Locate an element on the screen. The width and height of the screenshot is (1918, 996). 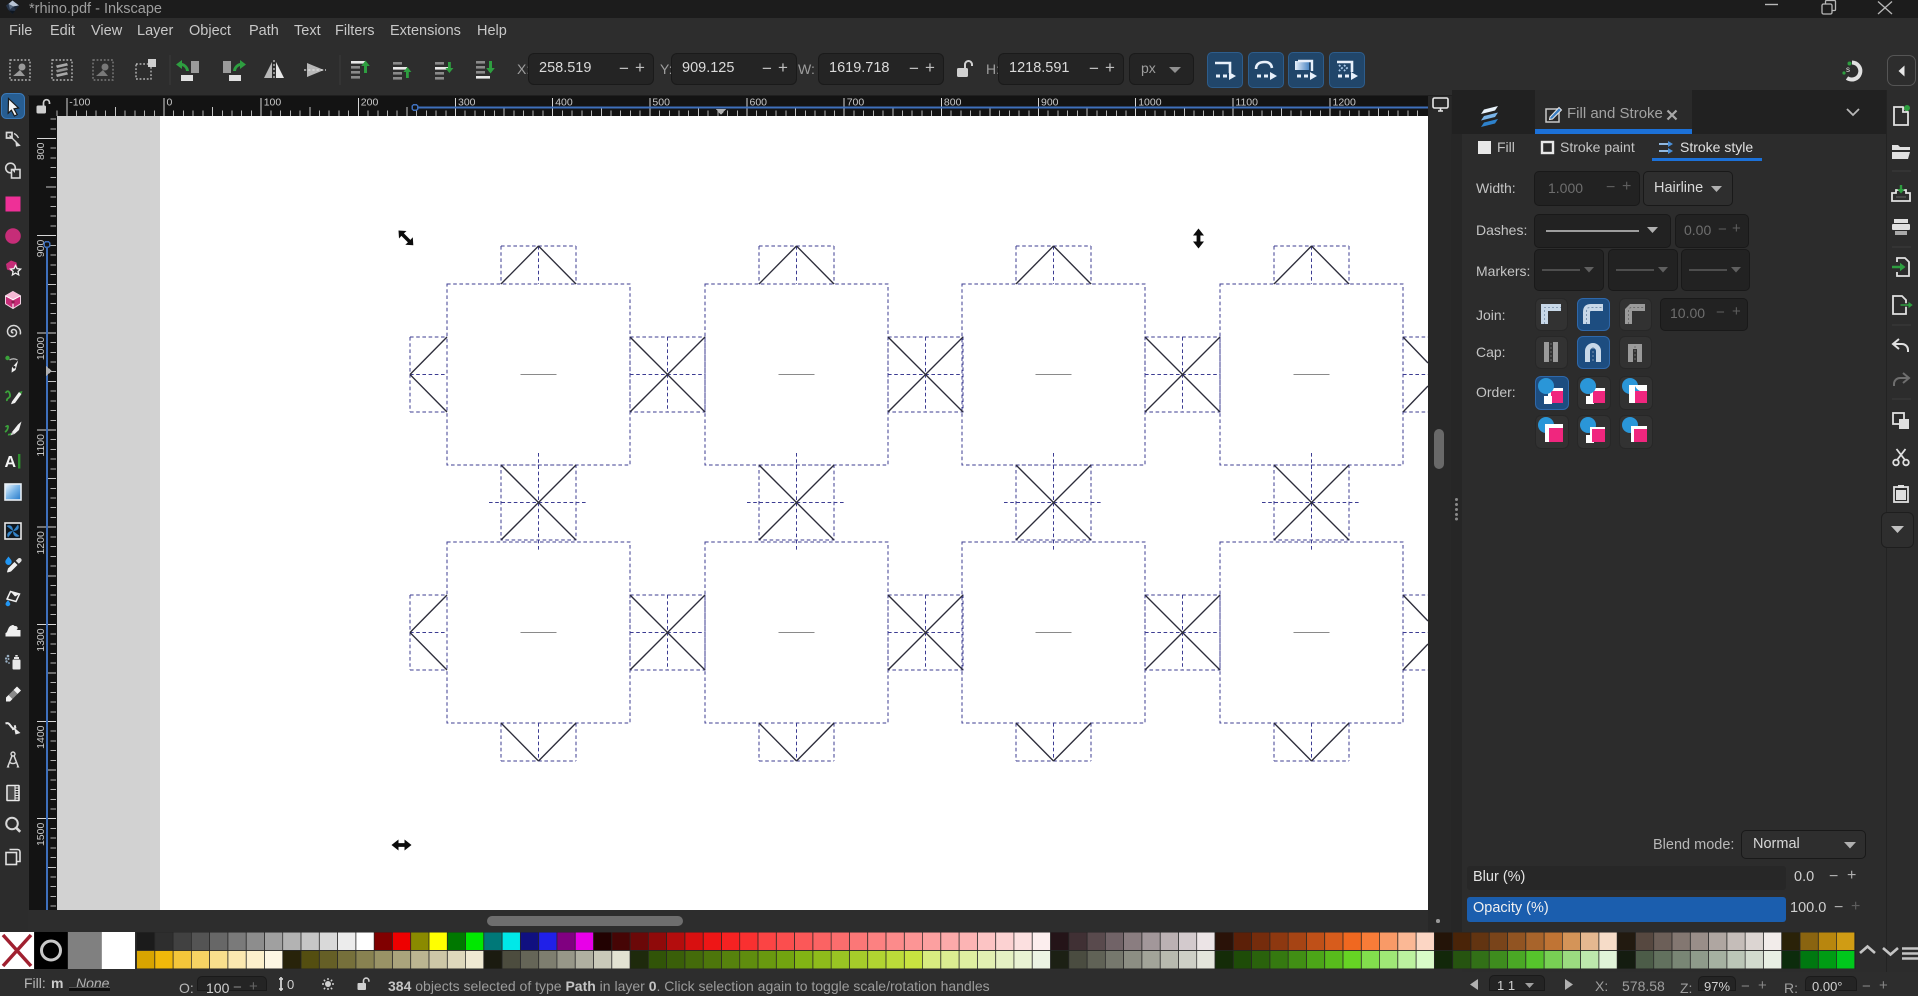
svg-text: 1000 is located at coordinates (41, 349).